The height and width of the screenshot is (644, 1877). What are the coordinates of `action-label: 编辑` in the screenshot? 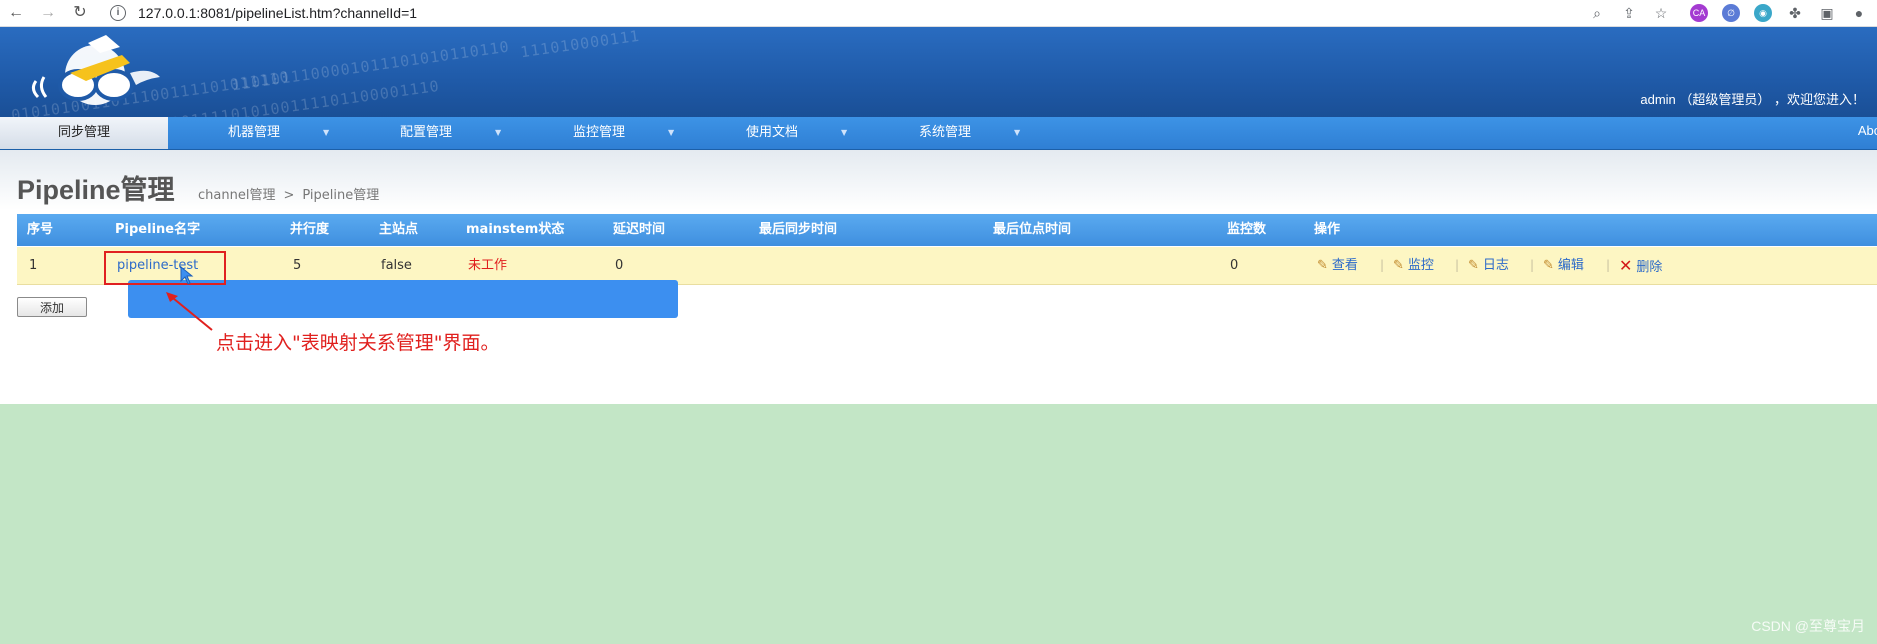 It's located at (1570, 265).